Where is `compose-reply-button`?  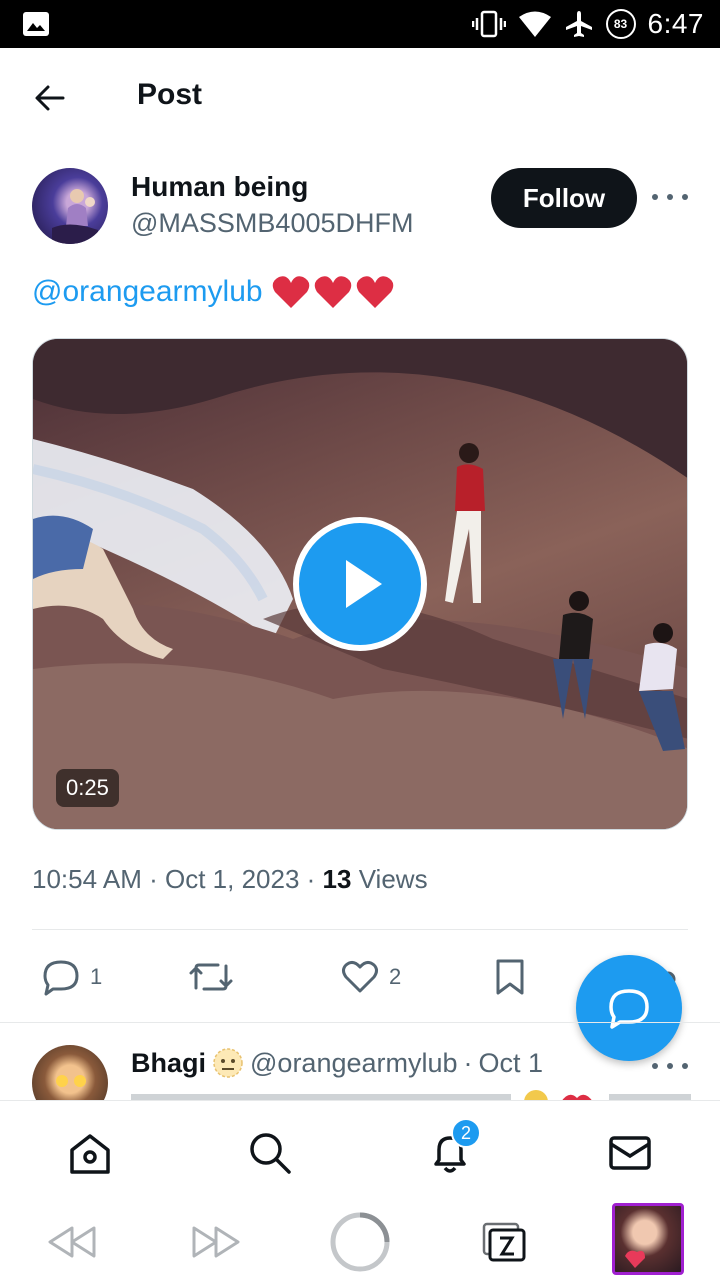 compose-reply-button is located at coordinates (629, 1008).